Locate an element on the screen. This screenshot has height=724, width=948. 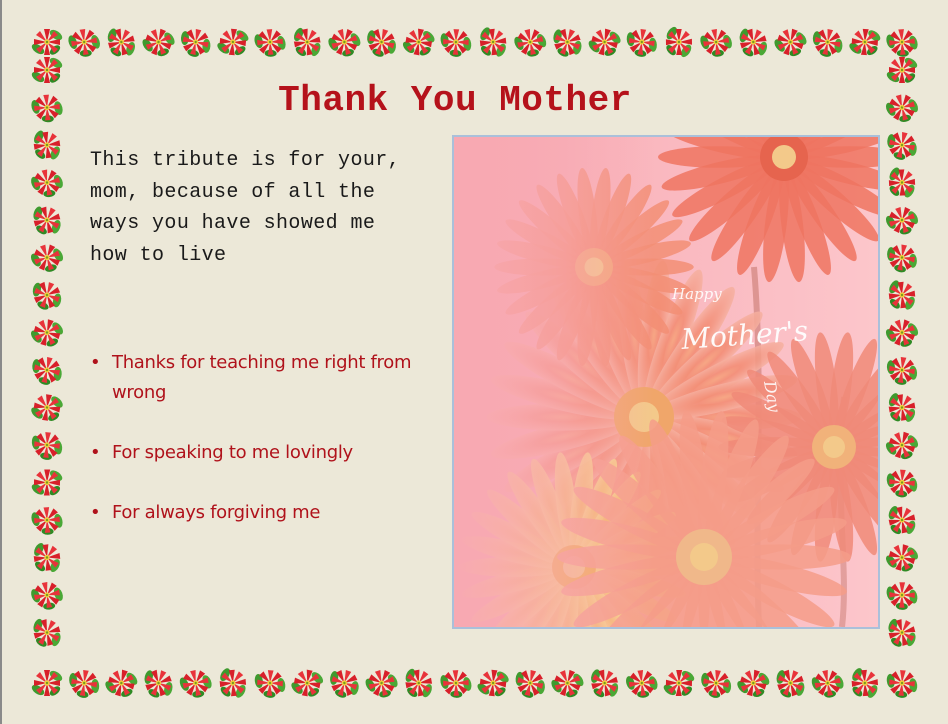
photo-caption-line3: Day is located at coordinates (772, 396).